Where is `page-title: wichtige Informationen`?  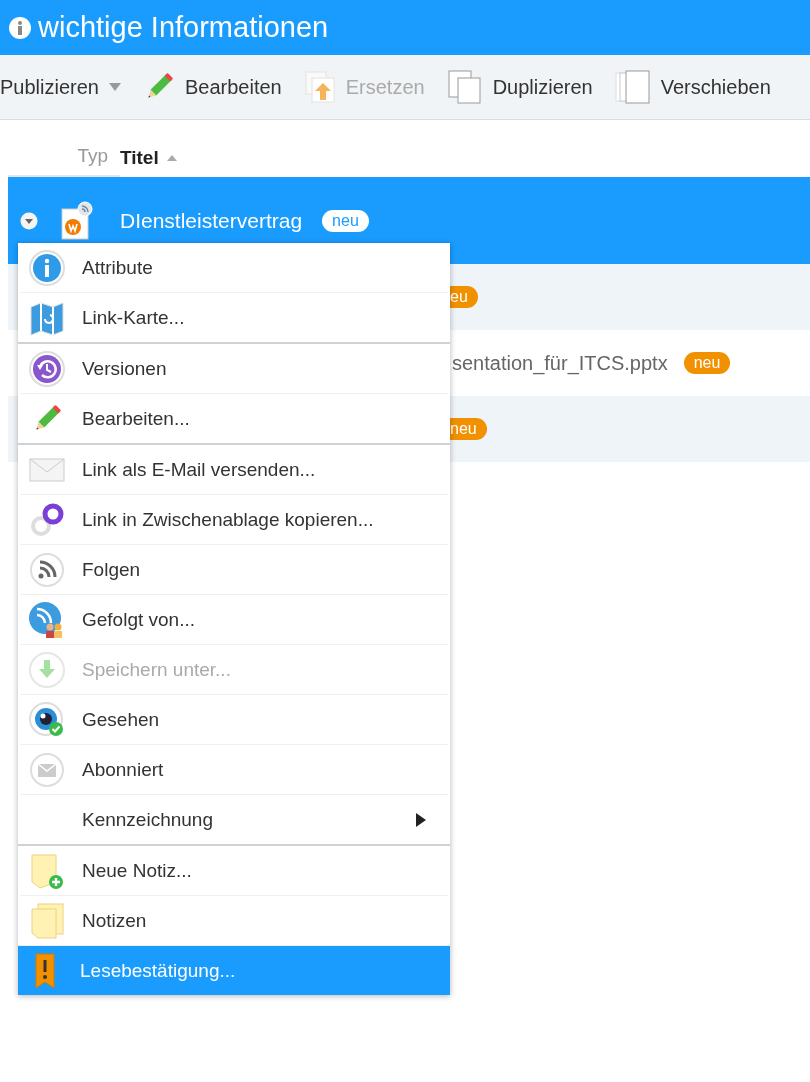 page-title: wichtige Informationen is located at coordinates (183, 27).